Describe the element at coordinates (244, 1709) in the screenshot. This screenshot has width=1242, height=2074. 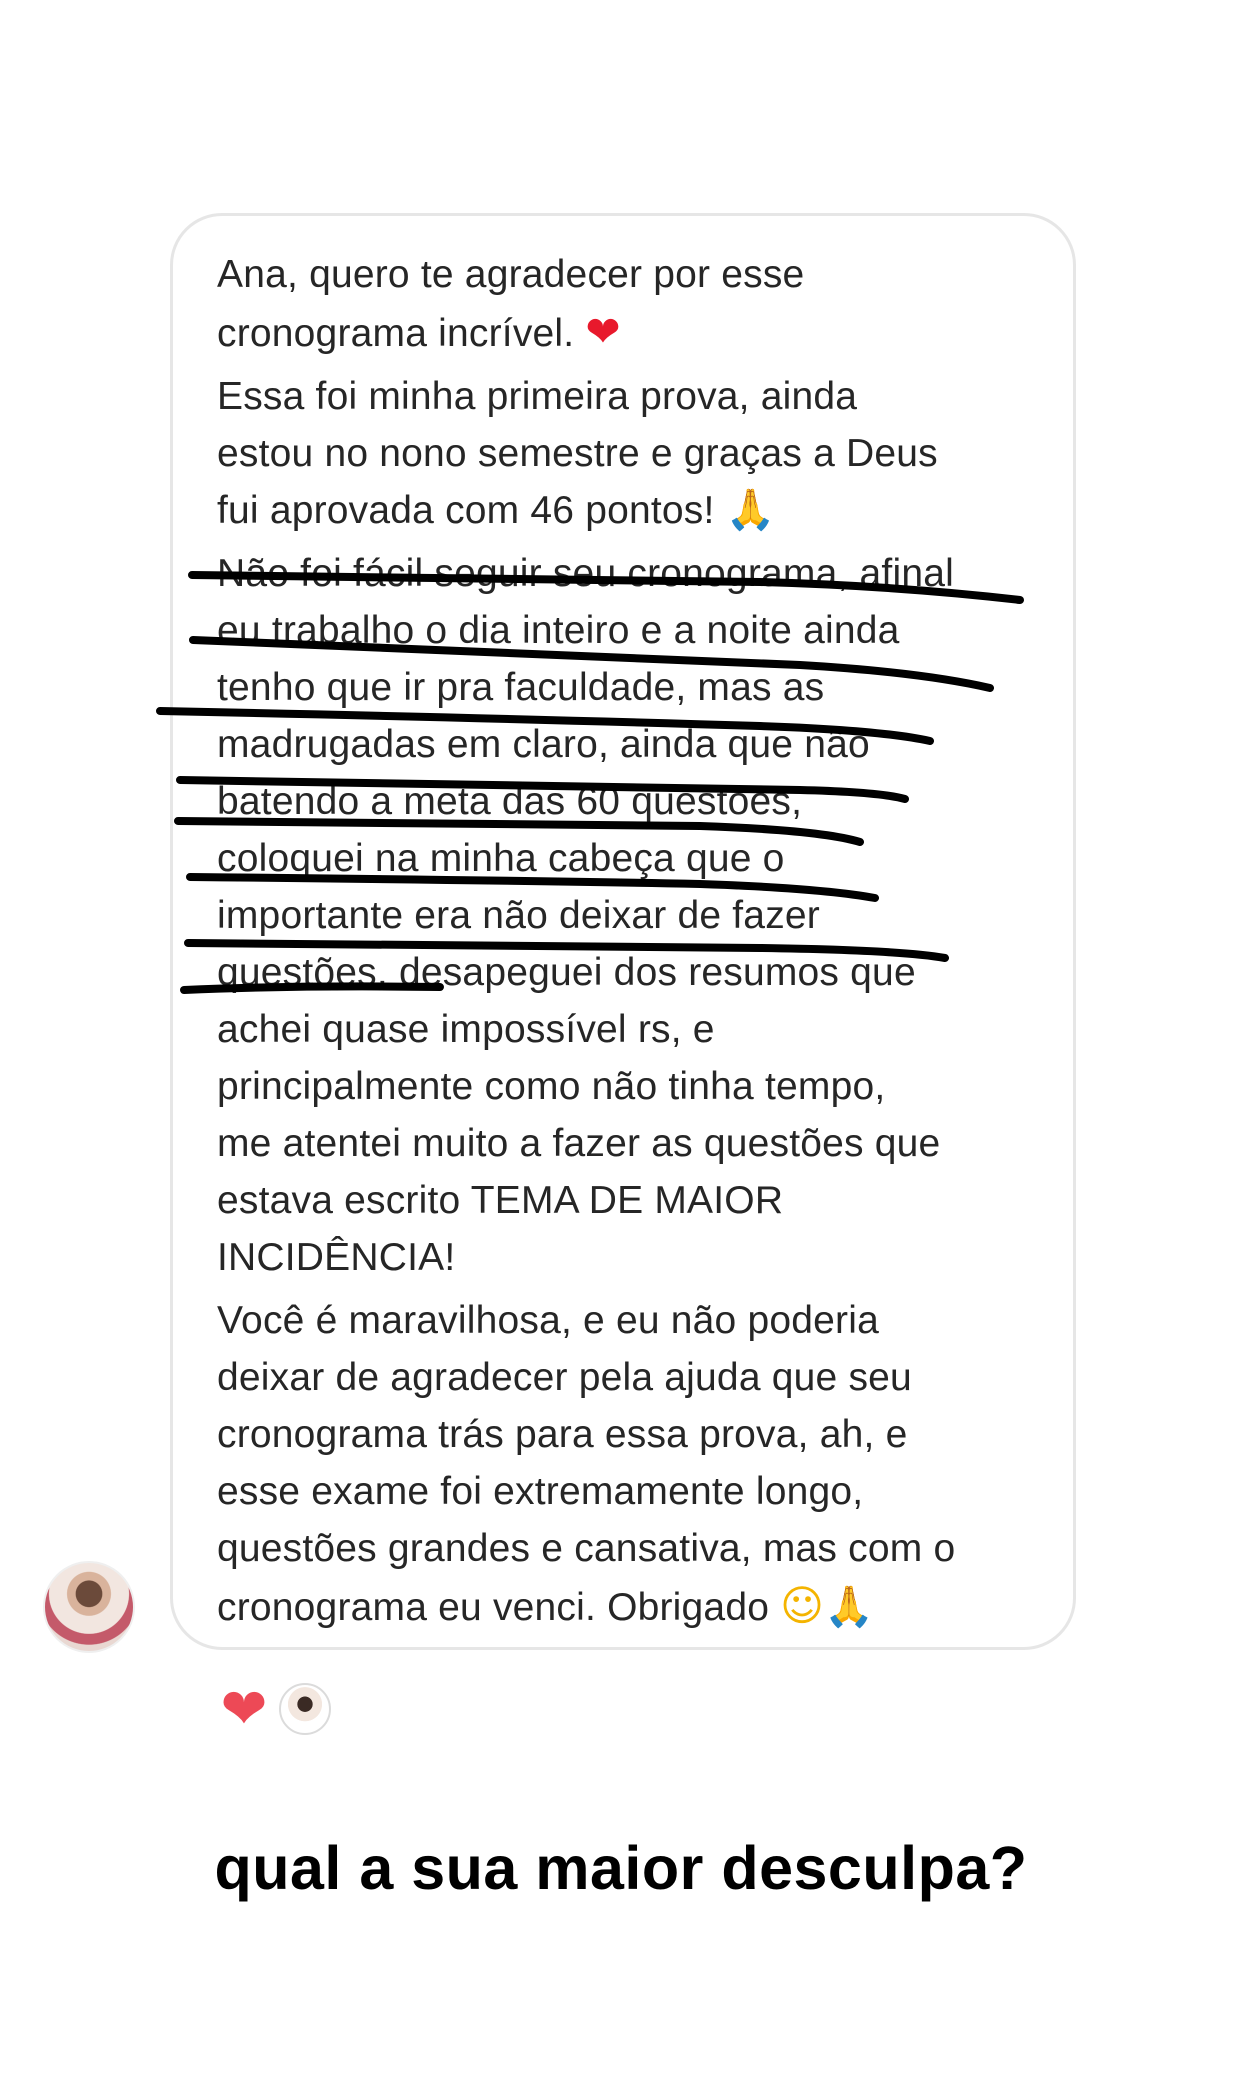
I see `heart-reaction-icon: ❤` at that location.